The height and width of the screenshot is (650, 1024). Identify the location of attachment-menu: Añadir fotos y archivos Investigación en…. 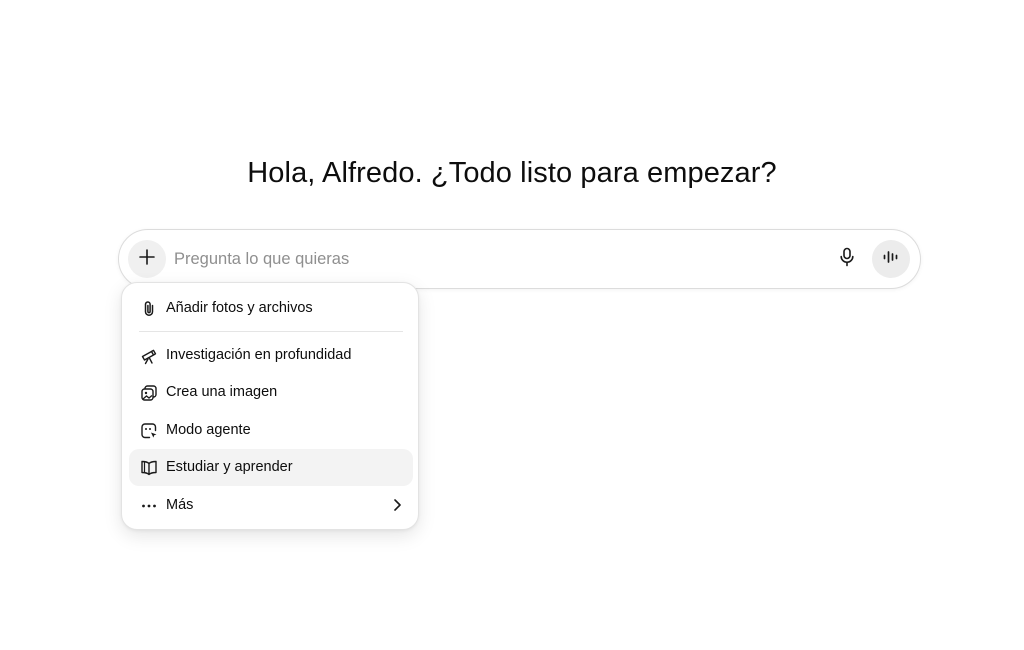
(270, 406).